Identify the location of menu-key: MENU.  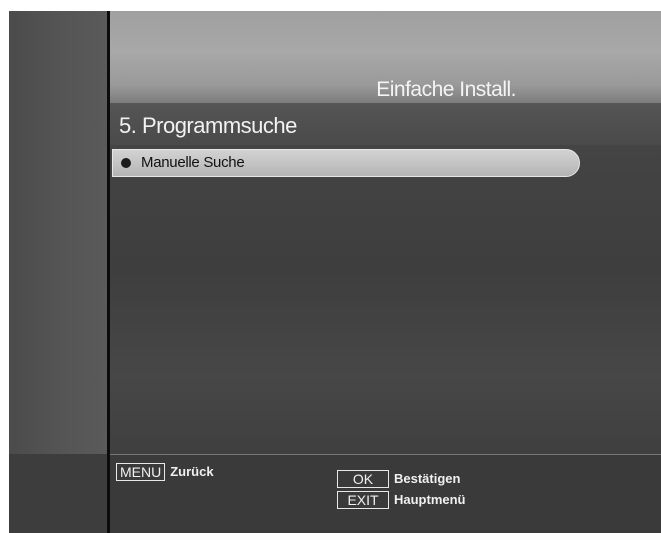
(141, 472).